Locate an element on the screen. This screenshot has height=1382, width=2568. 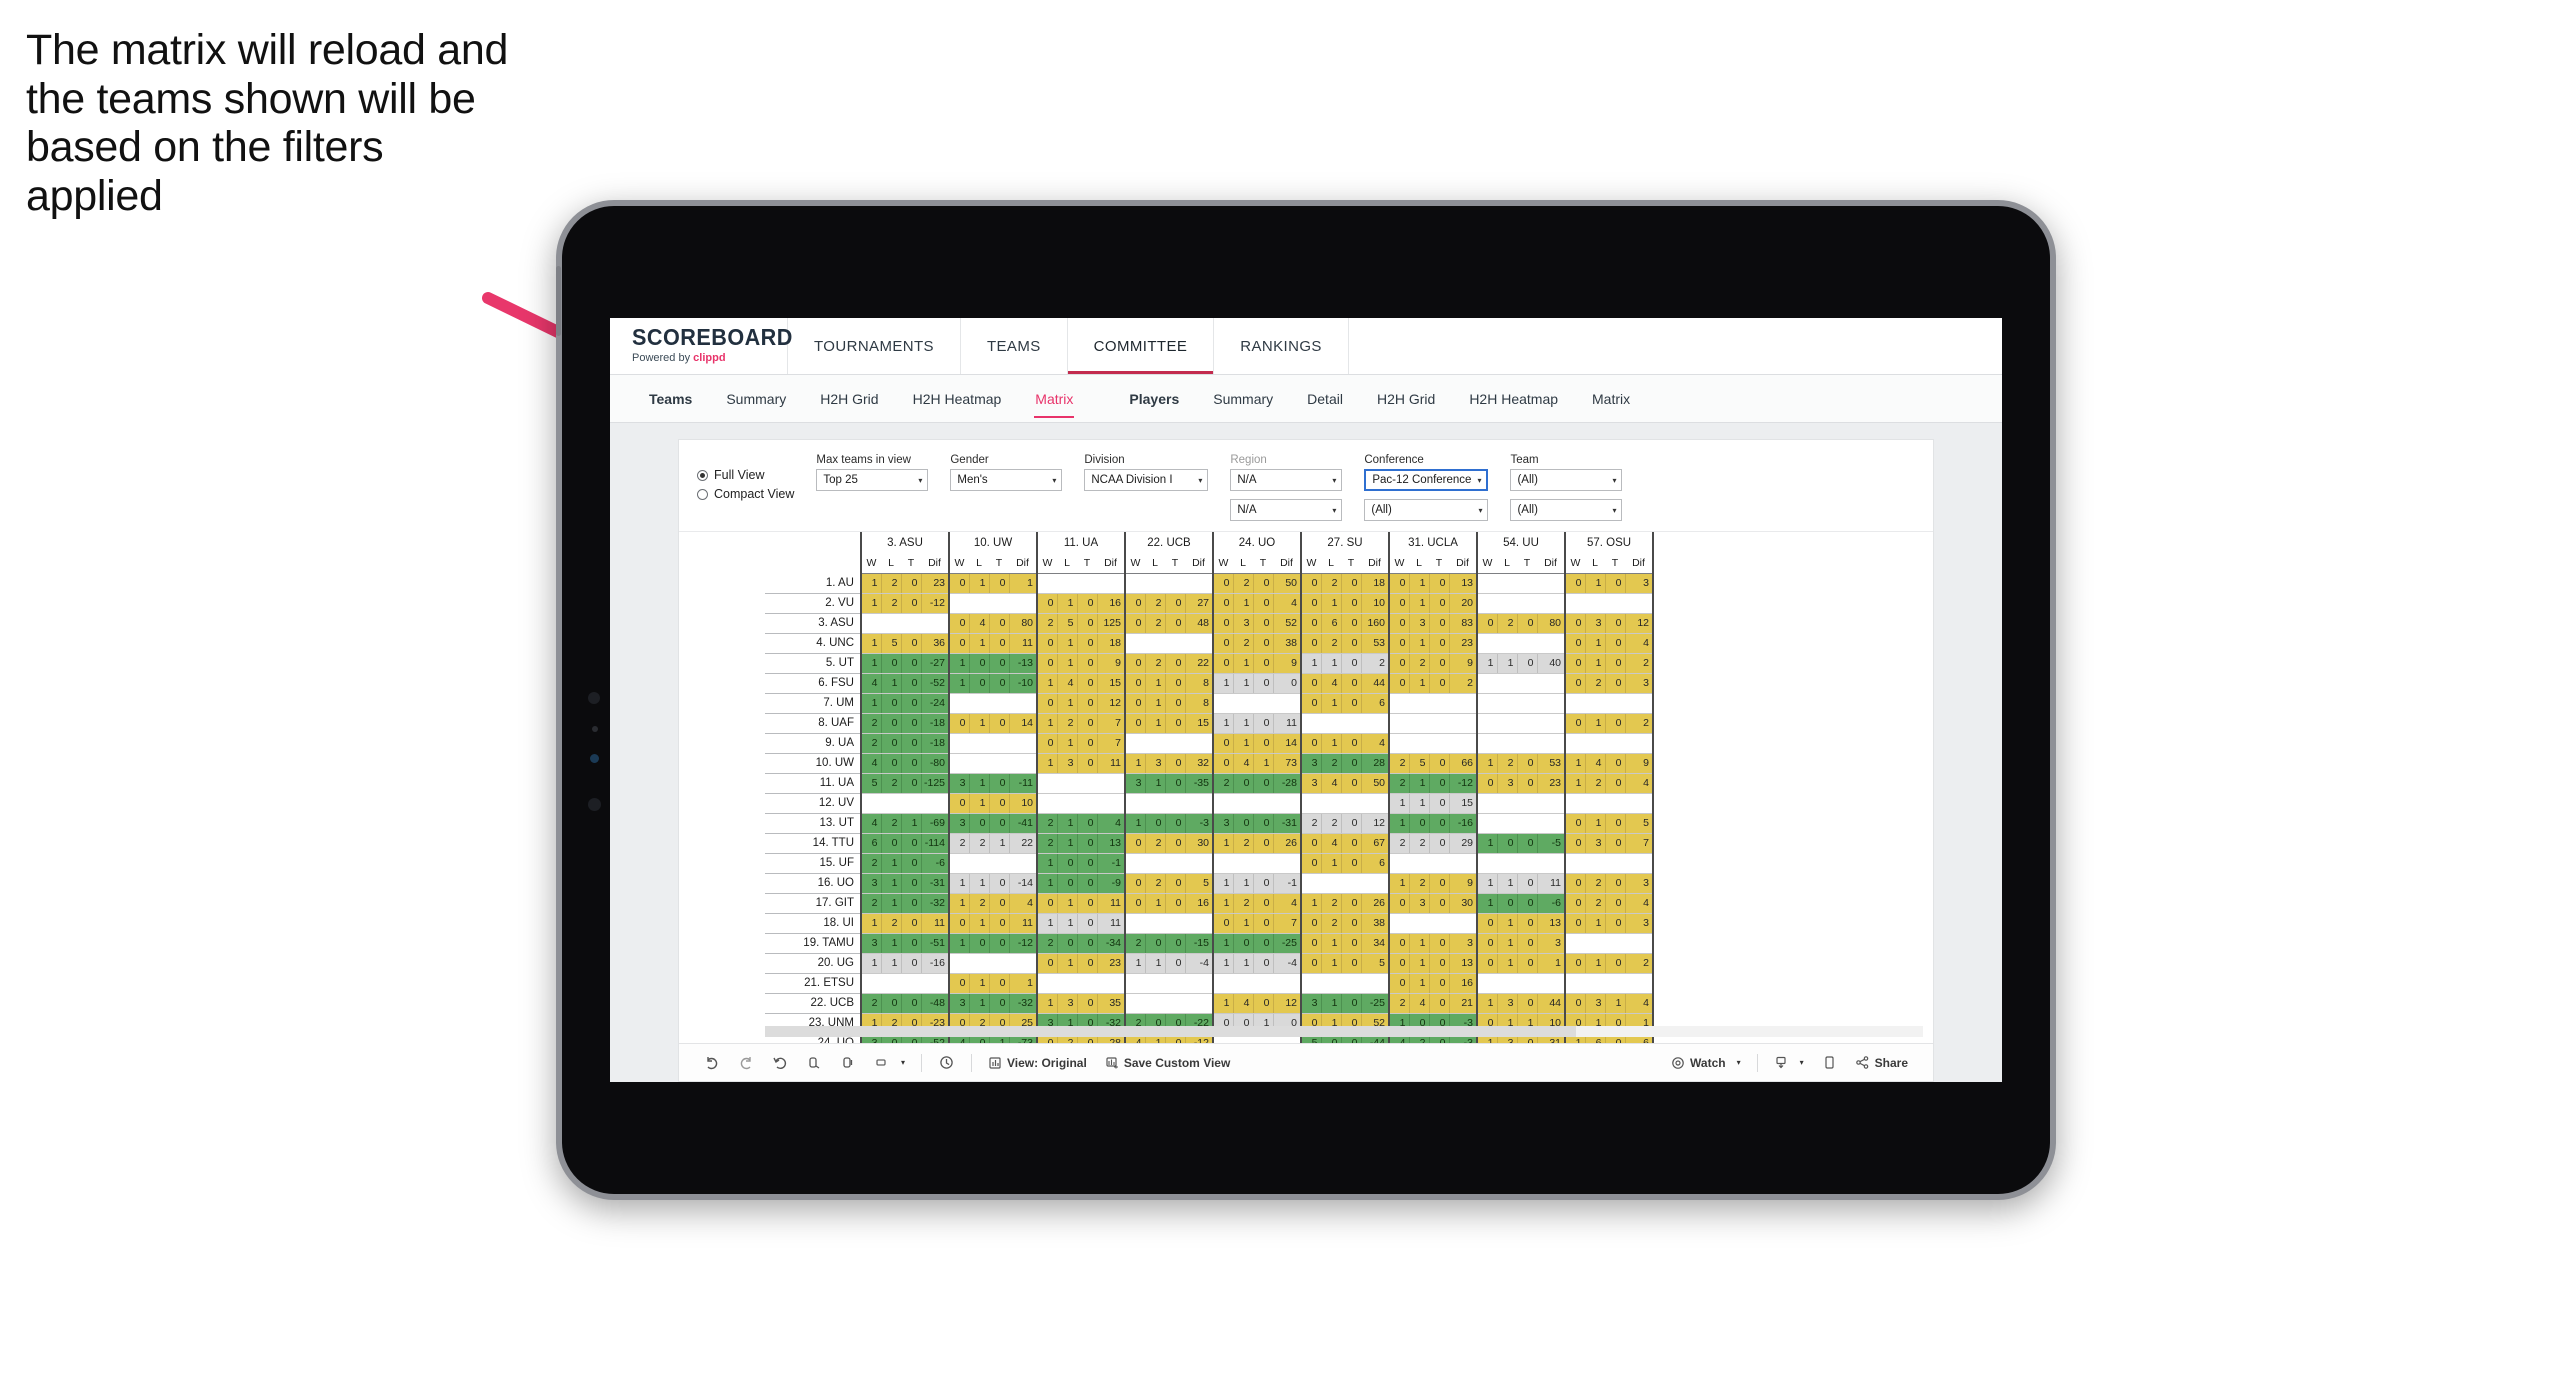
matrix-cell: 80 is located at coordinates (1023, 623).